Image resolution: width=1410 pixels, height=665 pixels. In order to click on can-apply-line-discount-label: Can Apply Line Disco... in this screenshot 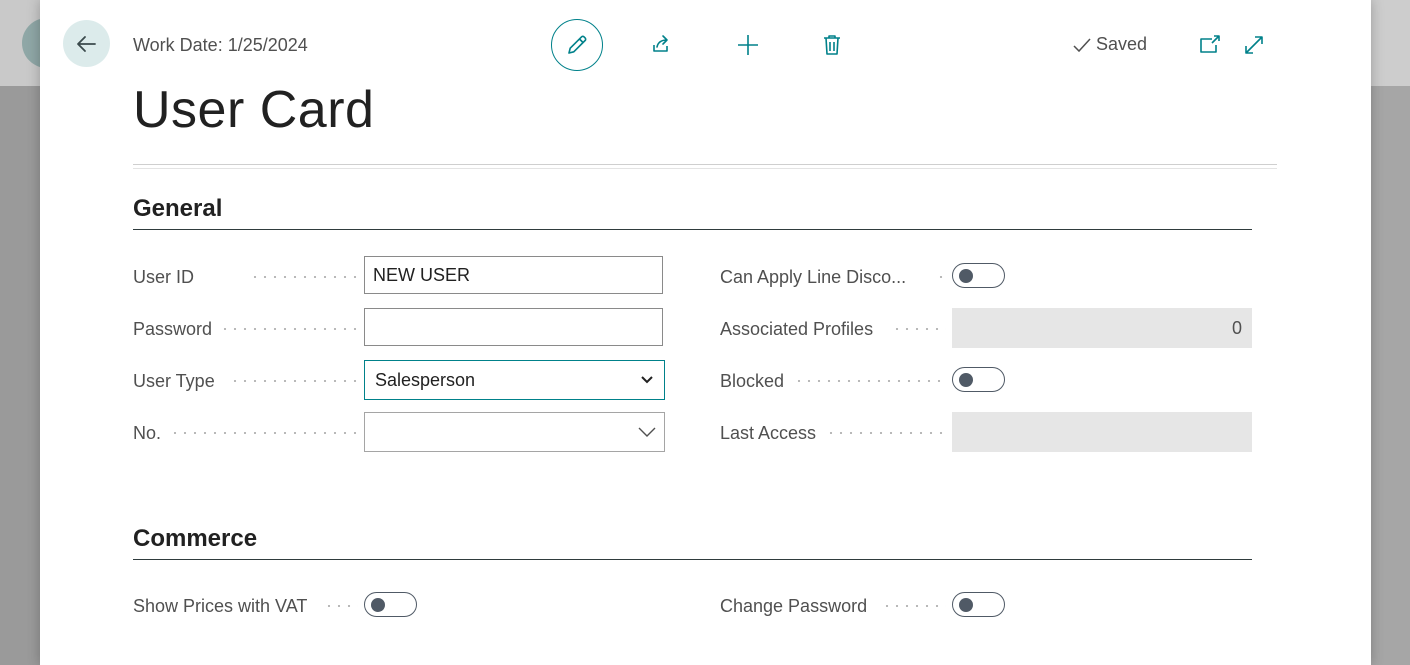, I will do `click(813, 277)`.